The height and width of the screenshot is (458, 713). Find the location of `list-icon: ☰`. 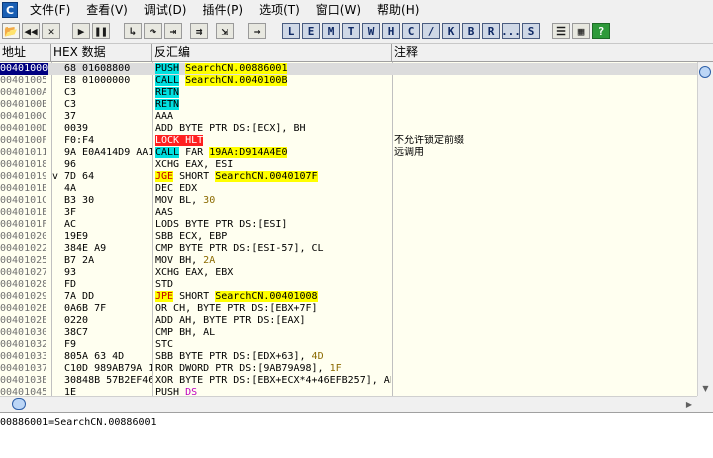

list-icon: ☰ is located at coordinates (561, 31).